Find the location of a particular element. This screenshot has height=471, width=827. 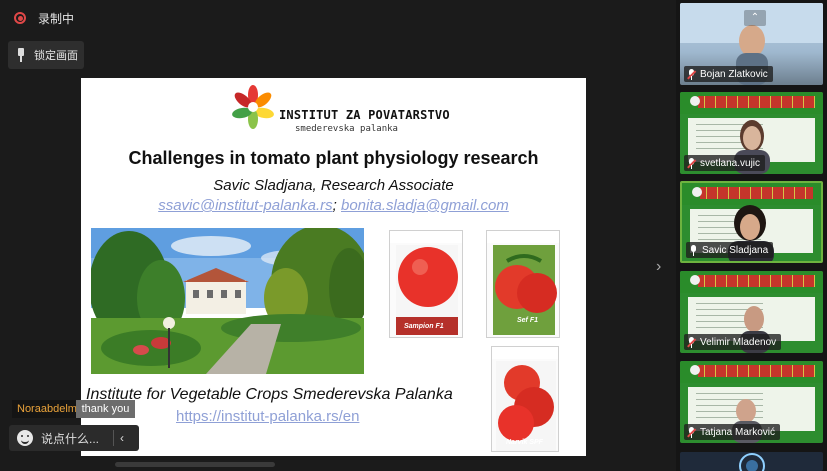

participant-tile: ⌃ Bojan Zlatkovic is located at coordinates (751, 44).